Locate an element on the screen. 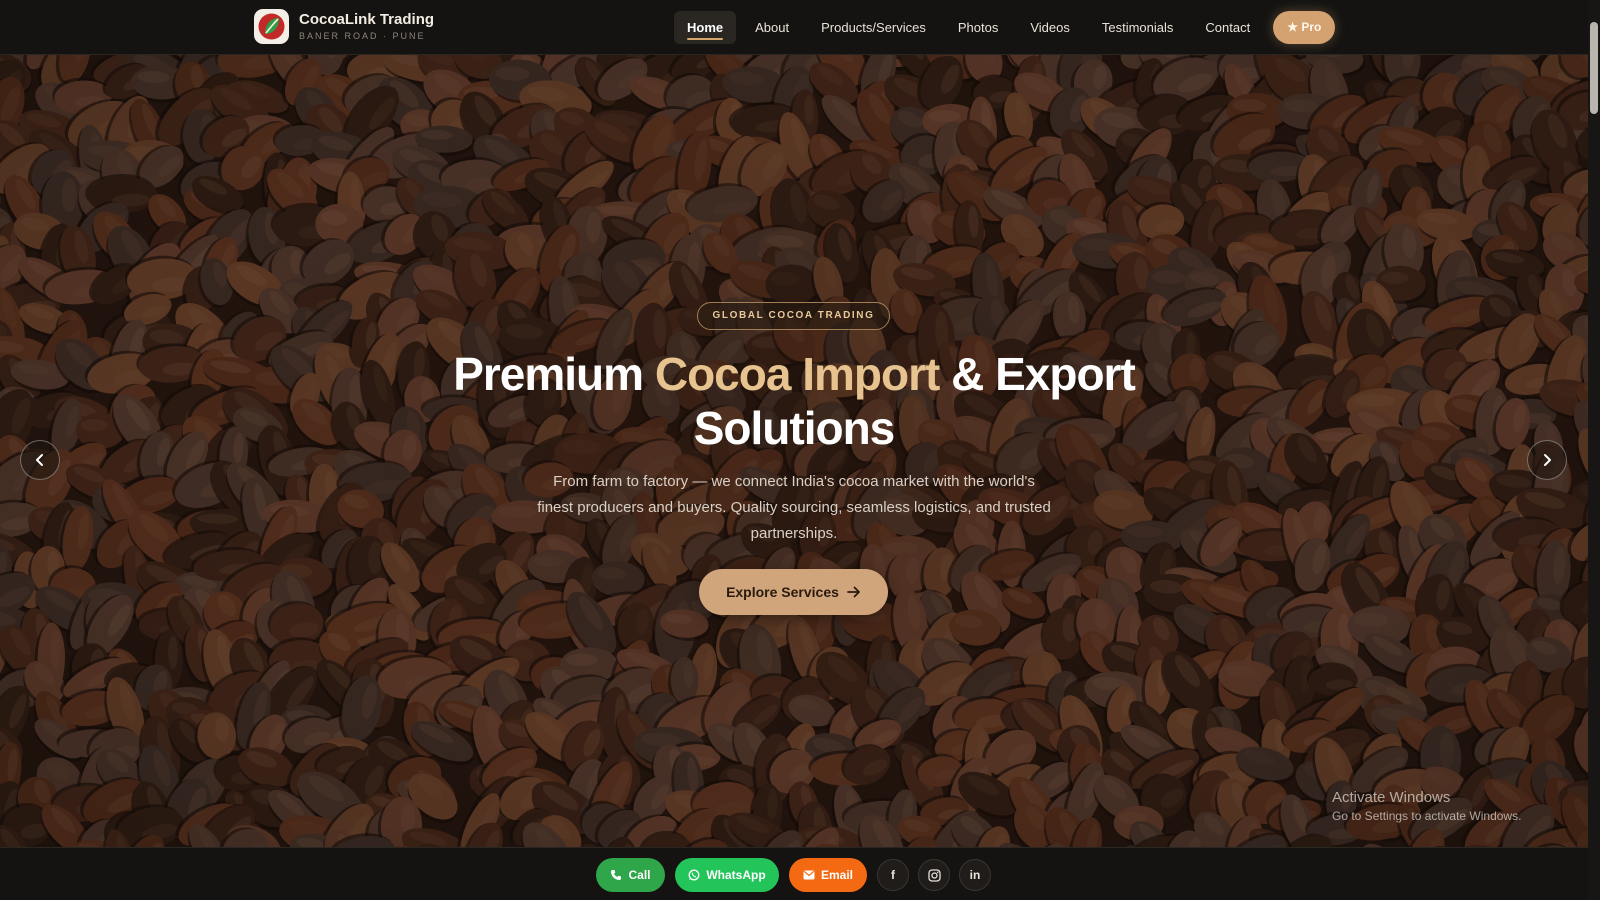  envelope-icon is located at coordinates (809, 875).